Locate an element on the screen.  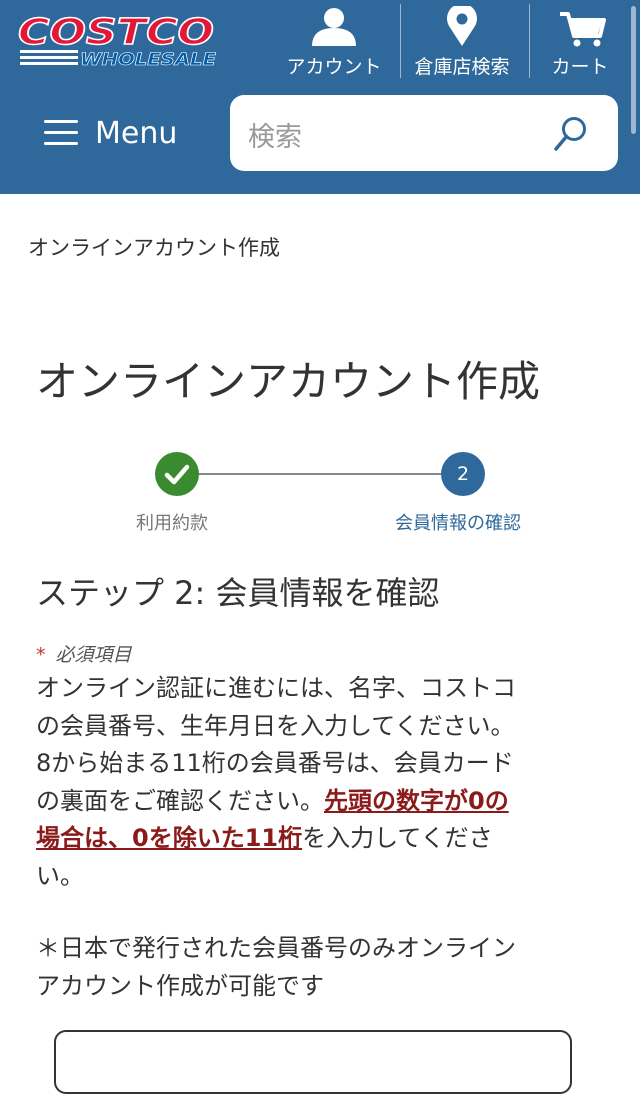
required-fields-note: * 必須項目 is located at coordinates (84, 653).